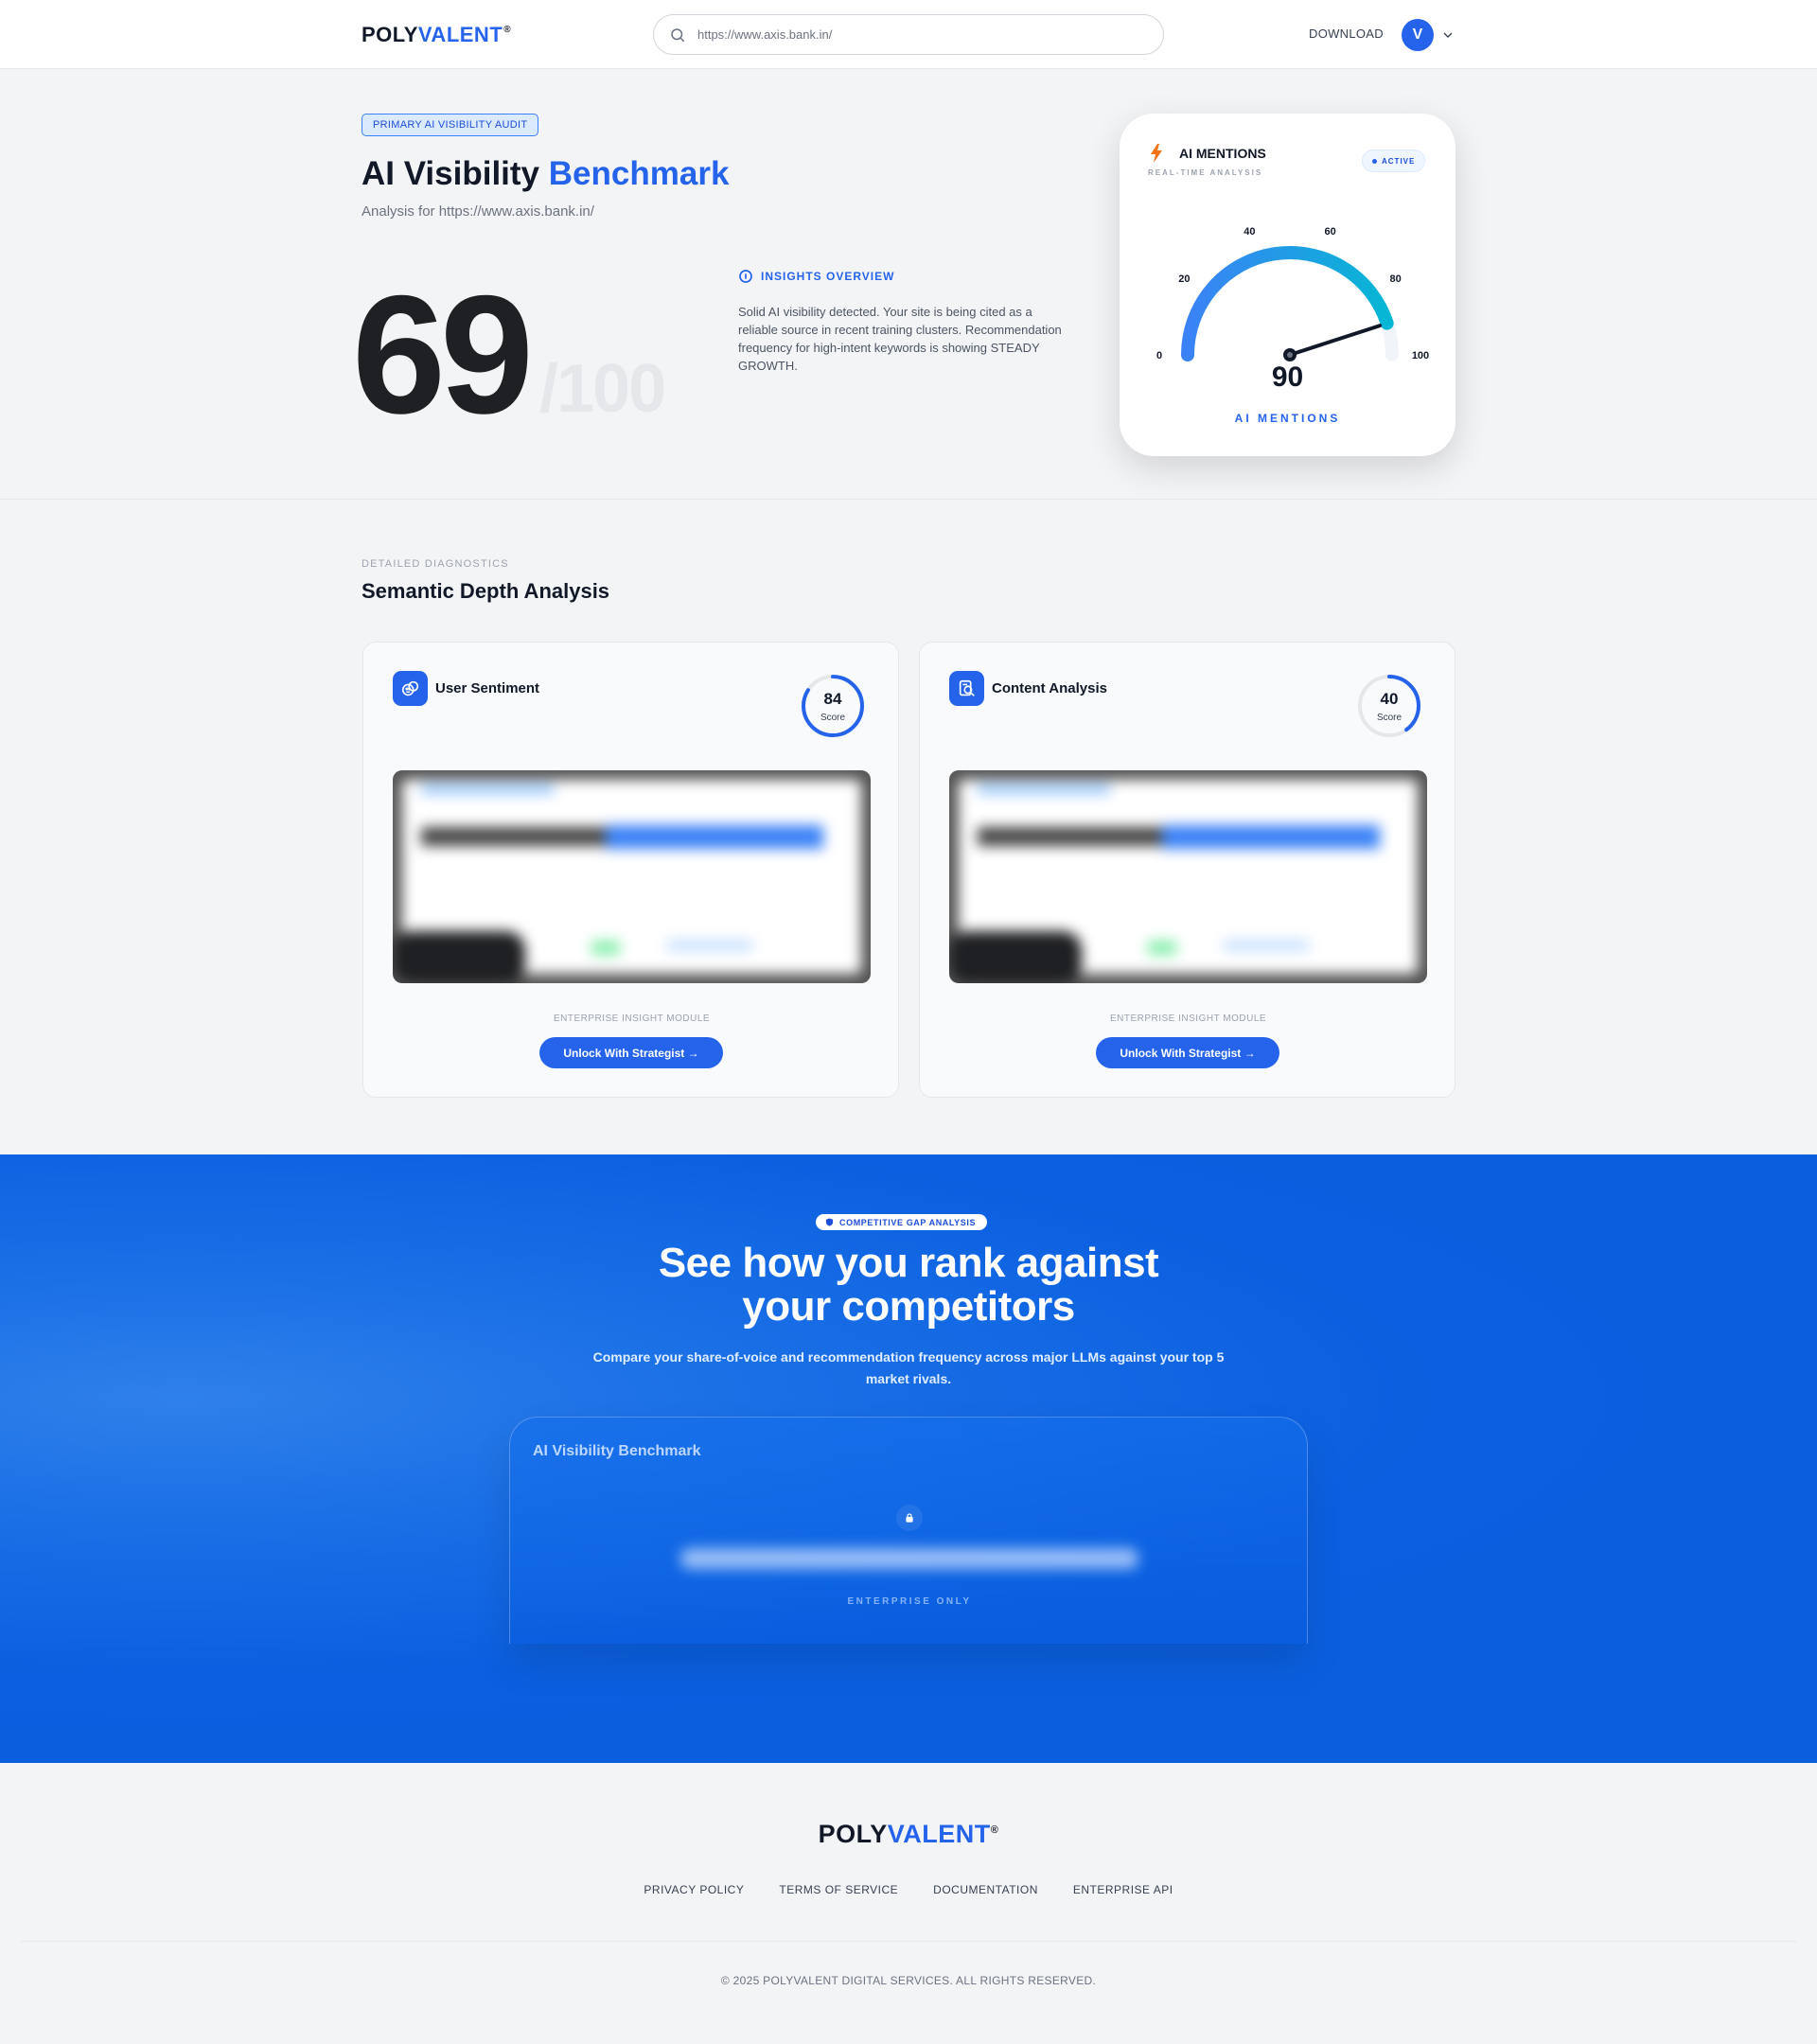 The width and height of the screenshot is (1817, 2044). Describe the element at coordinates (833, 699) in the screenshot. I see `score-value: 84` at that location.